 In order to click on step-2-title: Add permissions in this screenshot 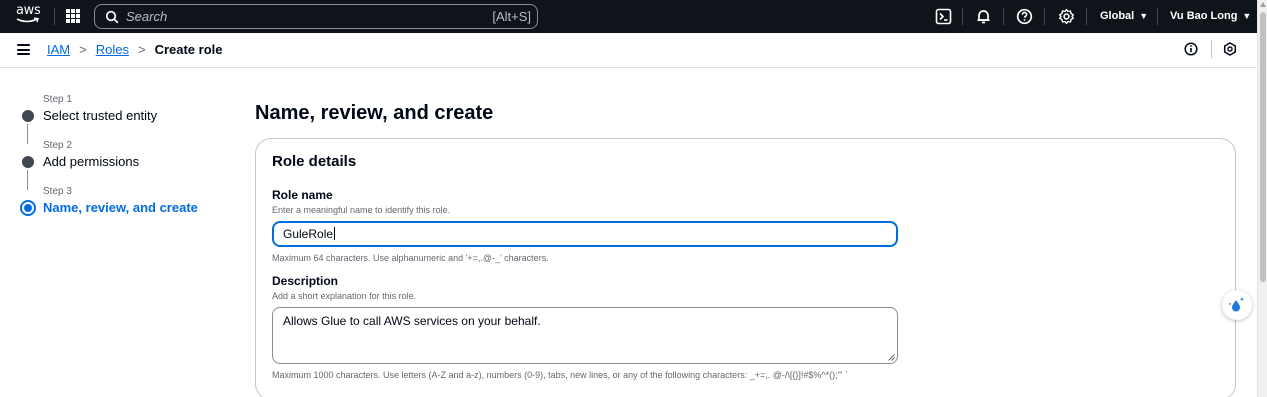, I will do `click(91, 161)`.